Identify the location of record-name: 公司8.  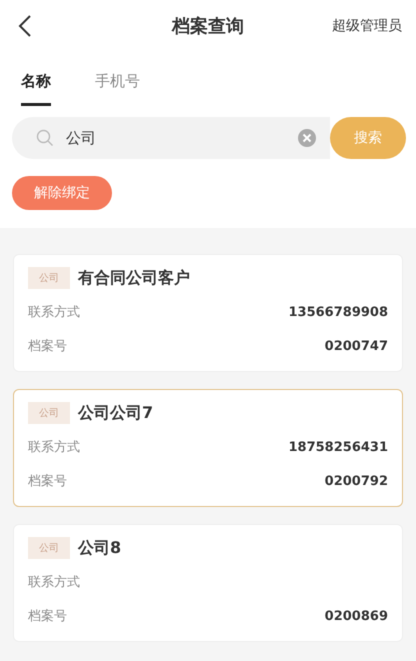
(100, 548).